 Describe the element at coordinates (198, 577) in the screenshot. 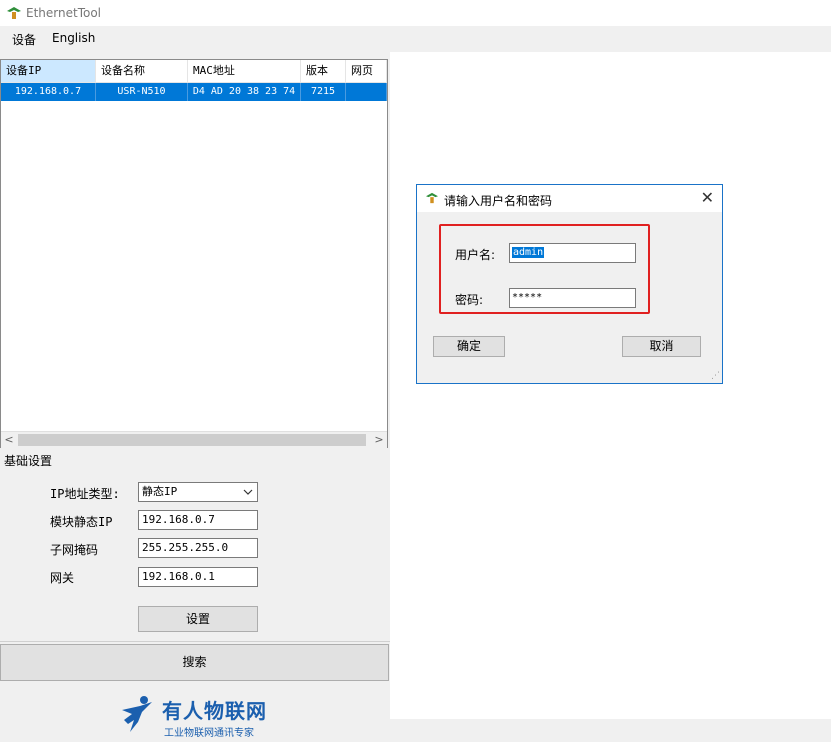

I see `gateway-input: 192.168.0.1` at that location.